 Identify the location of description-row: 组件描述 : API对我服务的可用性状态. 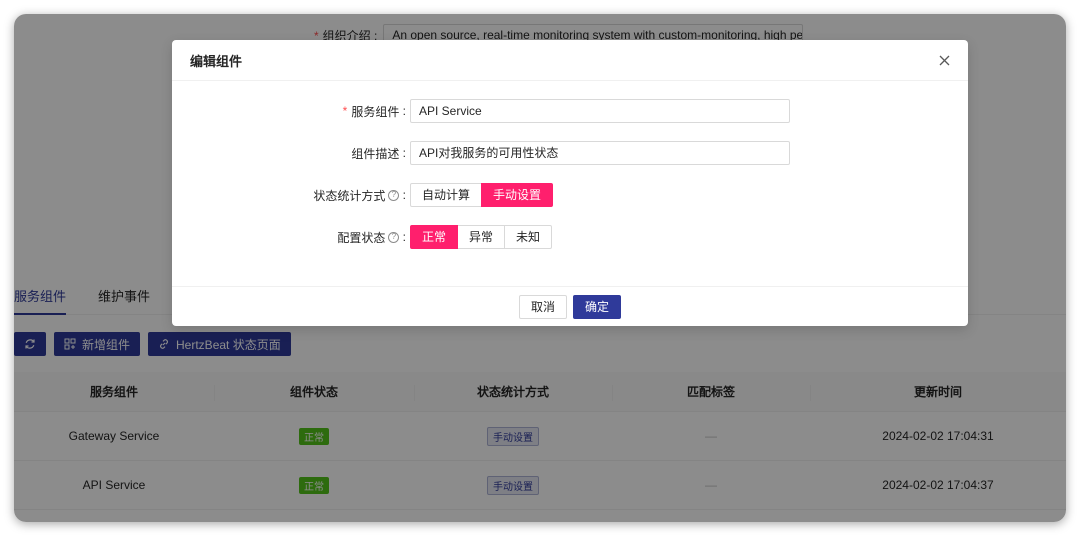
(481, 153).